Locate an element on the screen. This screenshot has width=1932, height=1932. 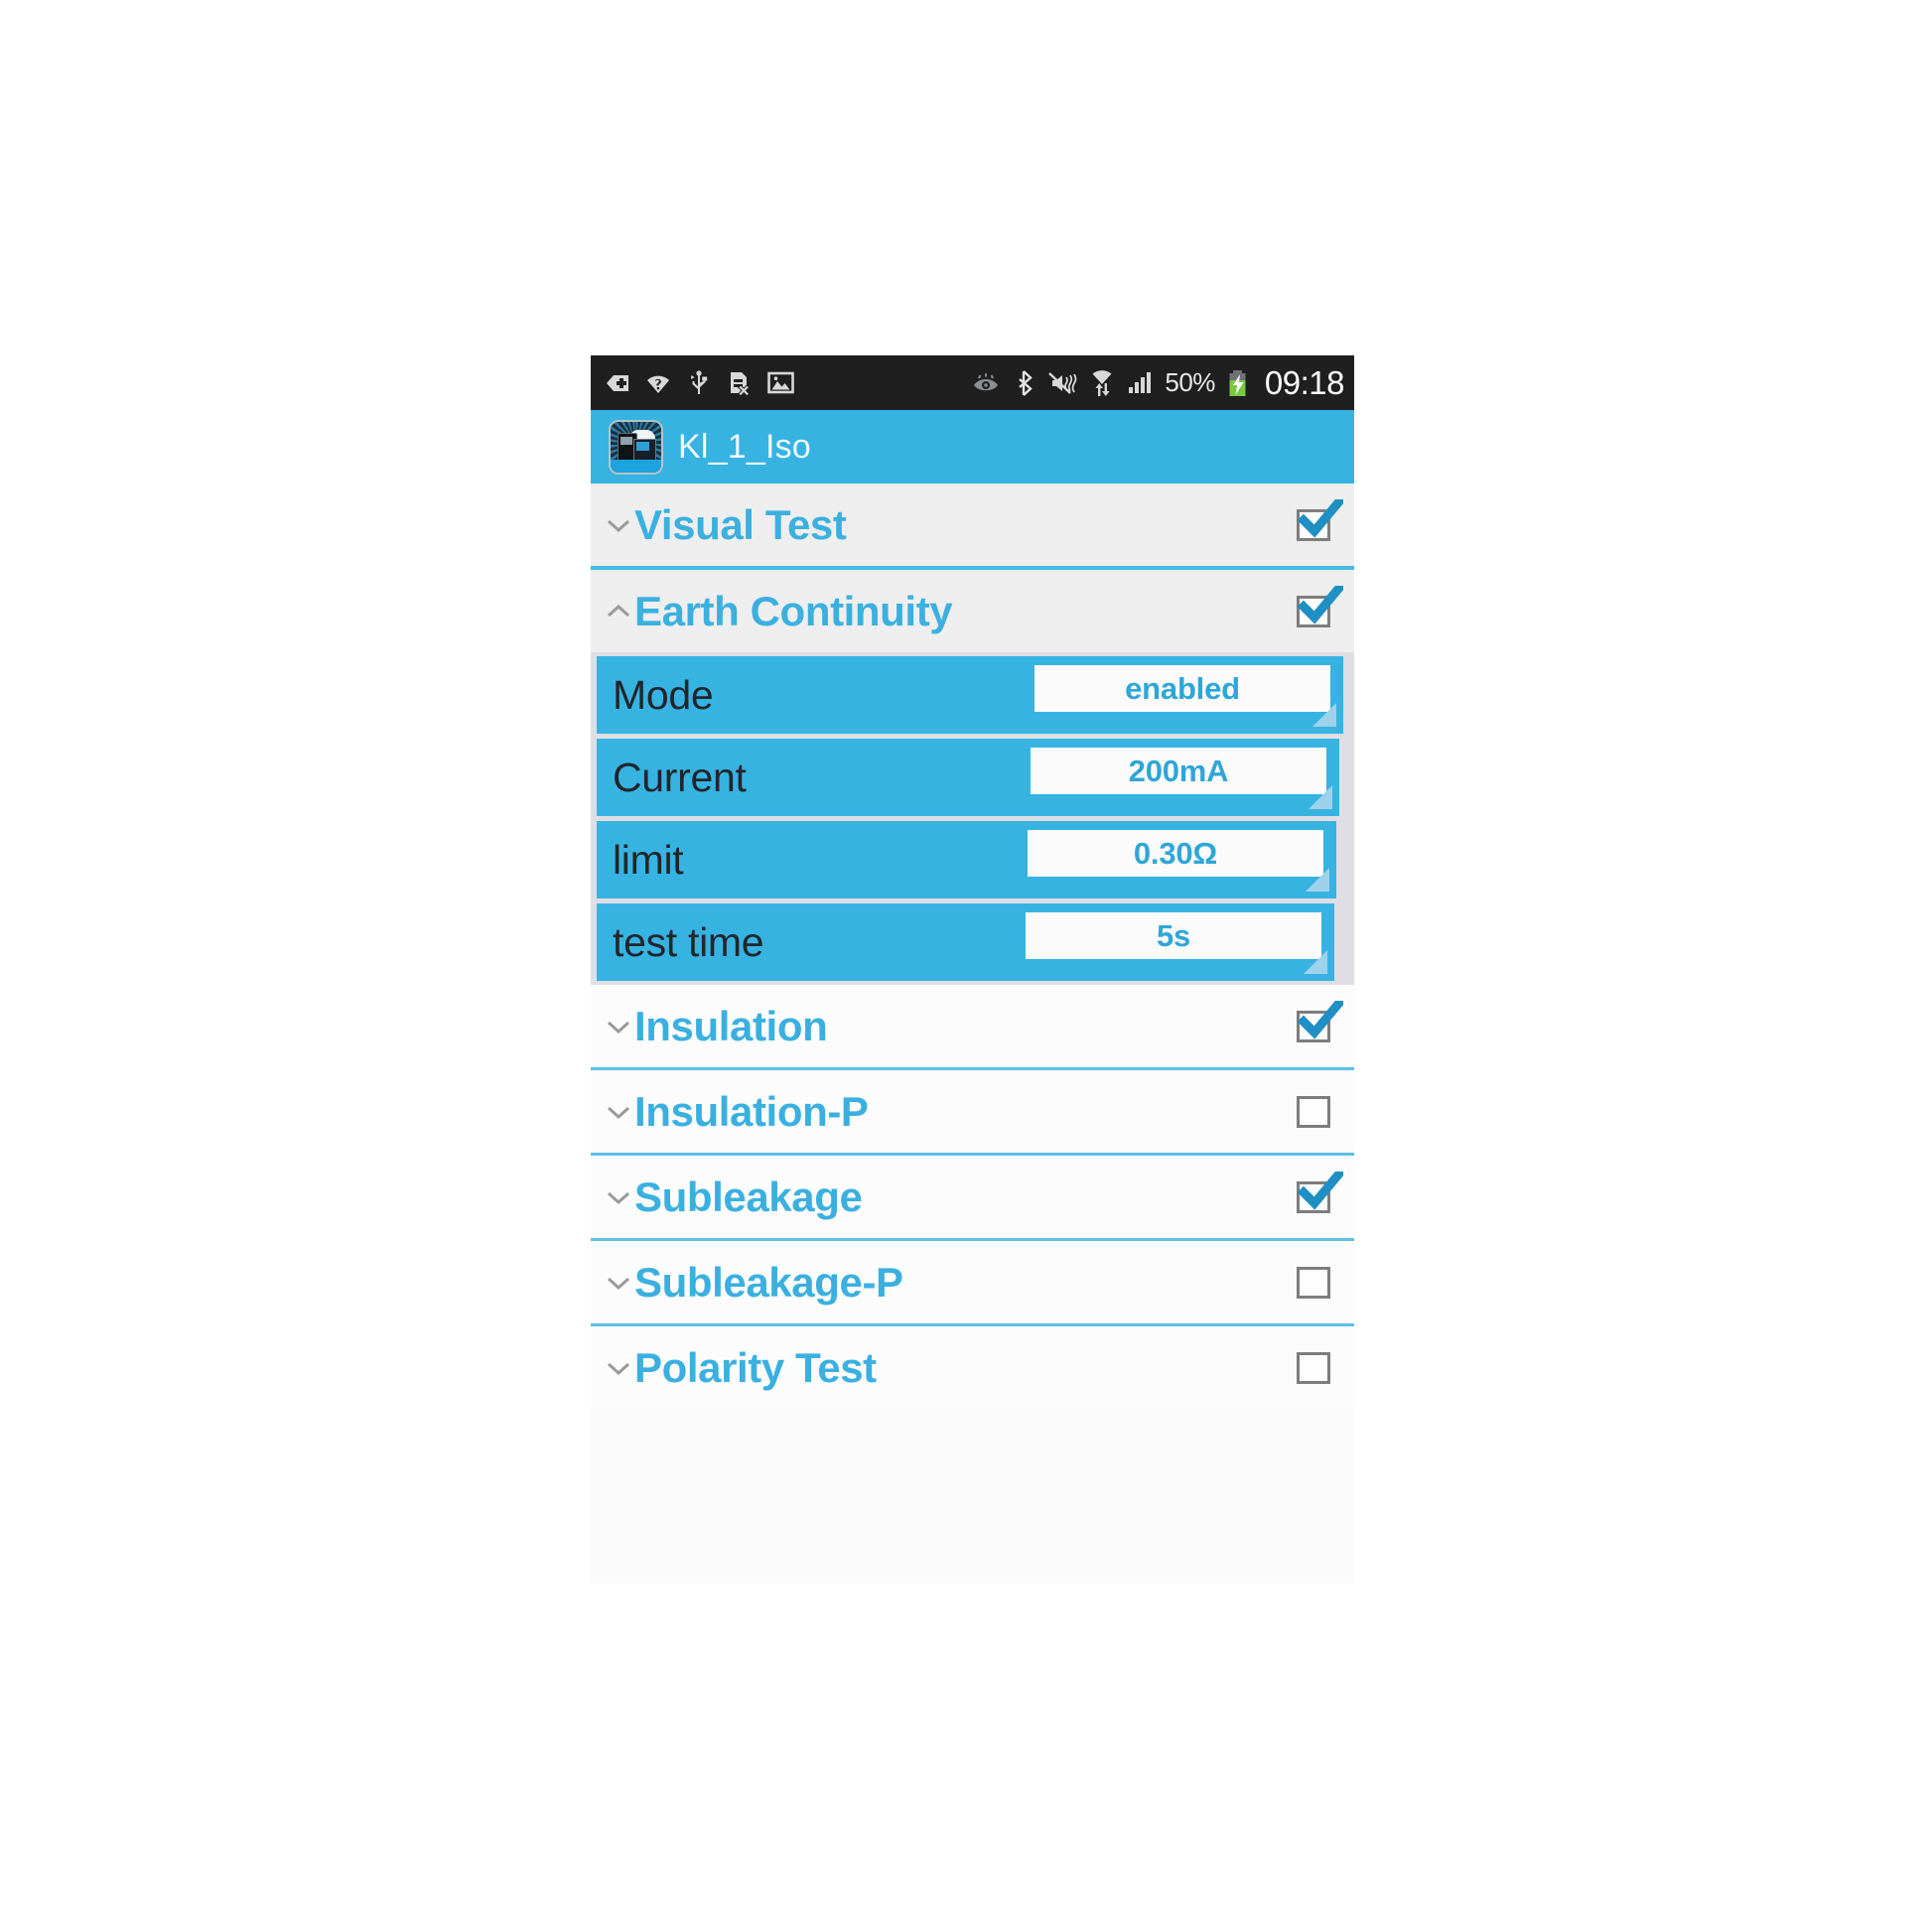
setting-value: 0.30Ω is located at coordinates (1175, 853).